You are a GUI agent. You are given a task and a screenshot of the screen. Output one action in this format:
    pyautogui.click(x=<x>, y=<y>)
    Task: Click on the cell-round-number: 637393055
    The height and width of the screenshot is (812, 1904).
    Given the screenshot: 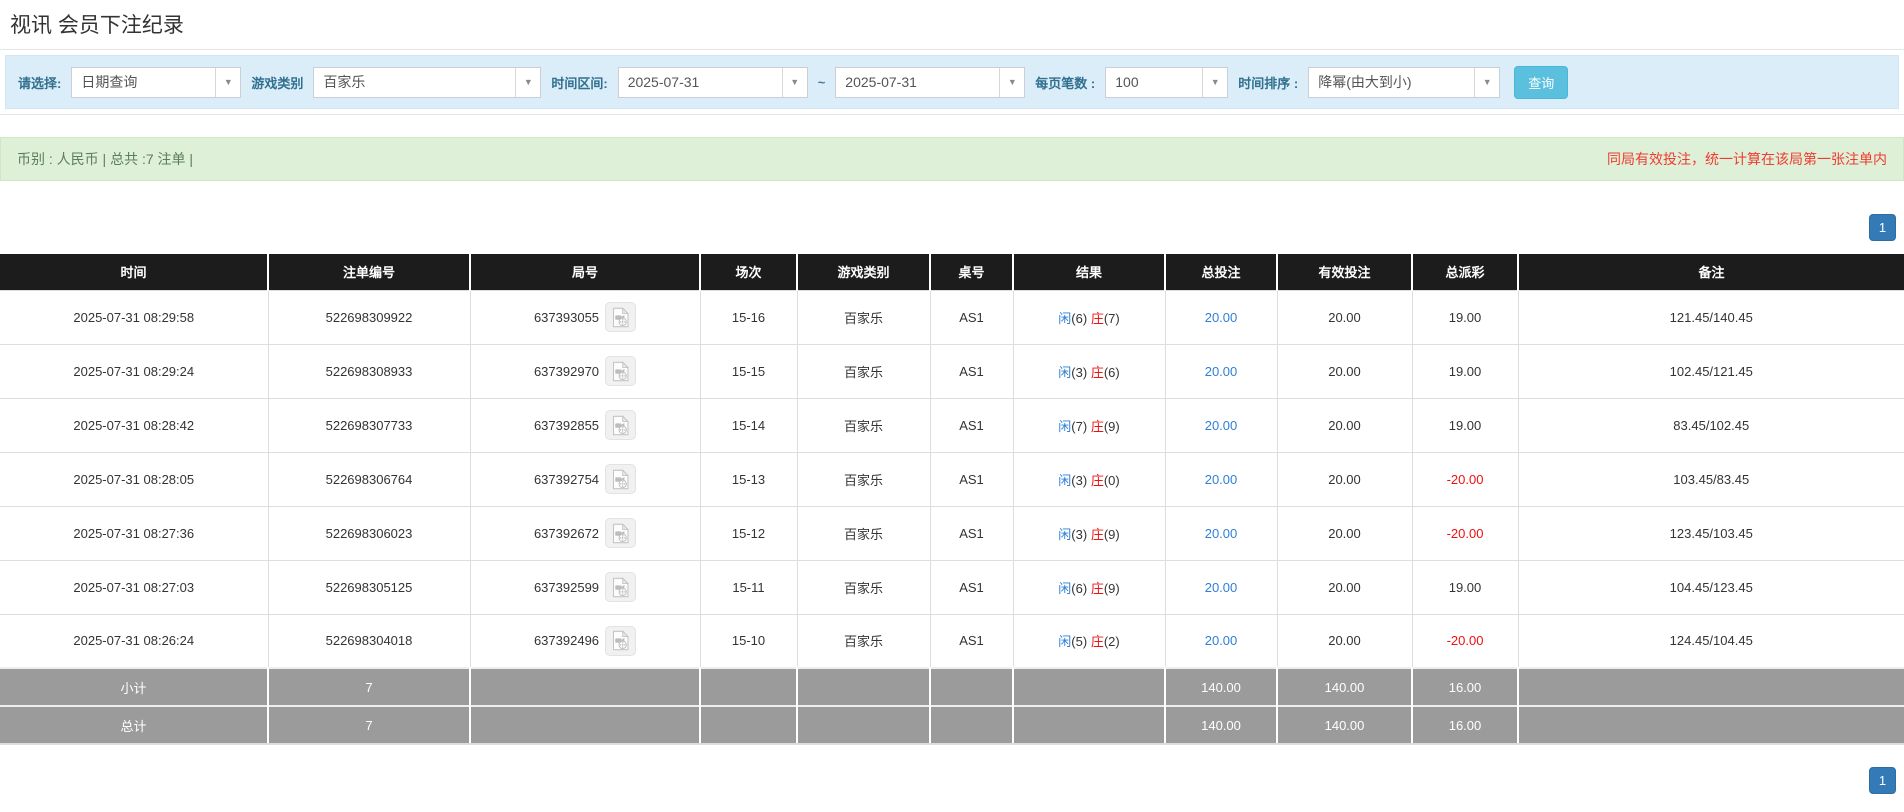 What is the action you would take?
    pyautogui.click(x=585, y=317)
    